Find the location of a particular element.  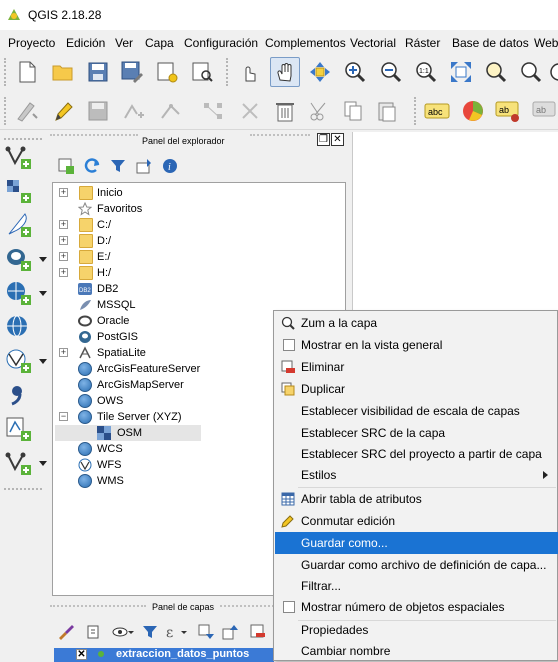

pin-labels-button: ab is located at coordinates (543, 111).